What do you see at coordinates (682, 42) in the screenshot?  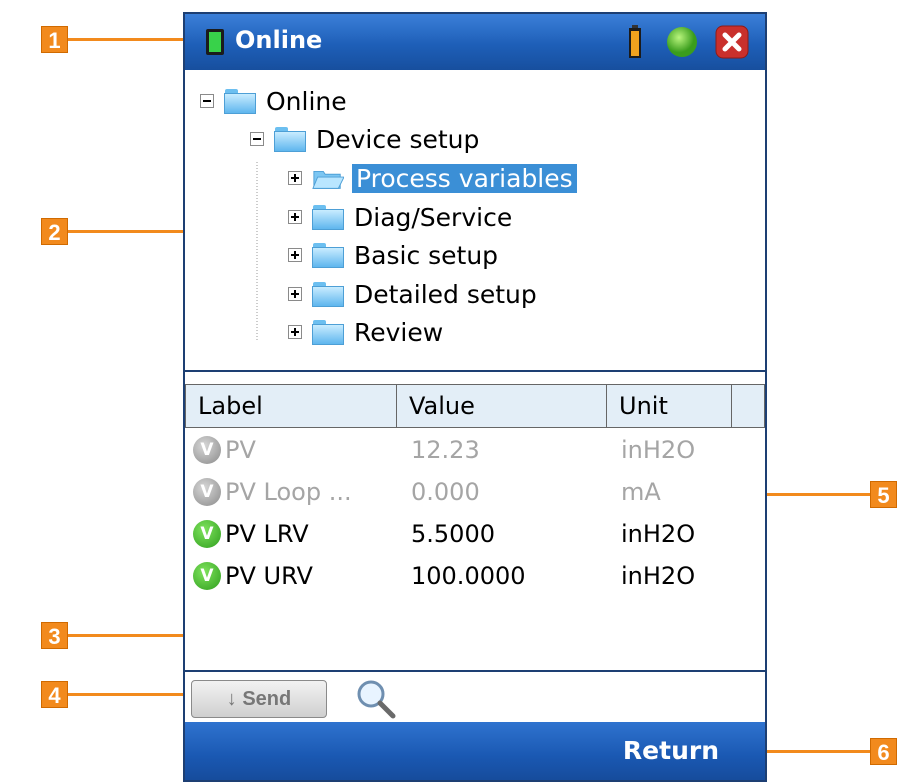 I see `connection-status-icon` at bounding box center [682, 42].